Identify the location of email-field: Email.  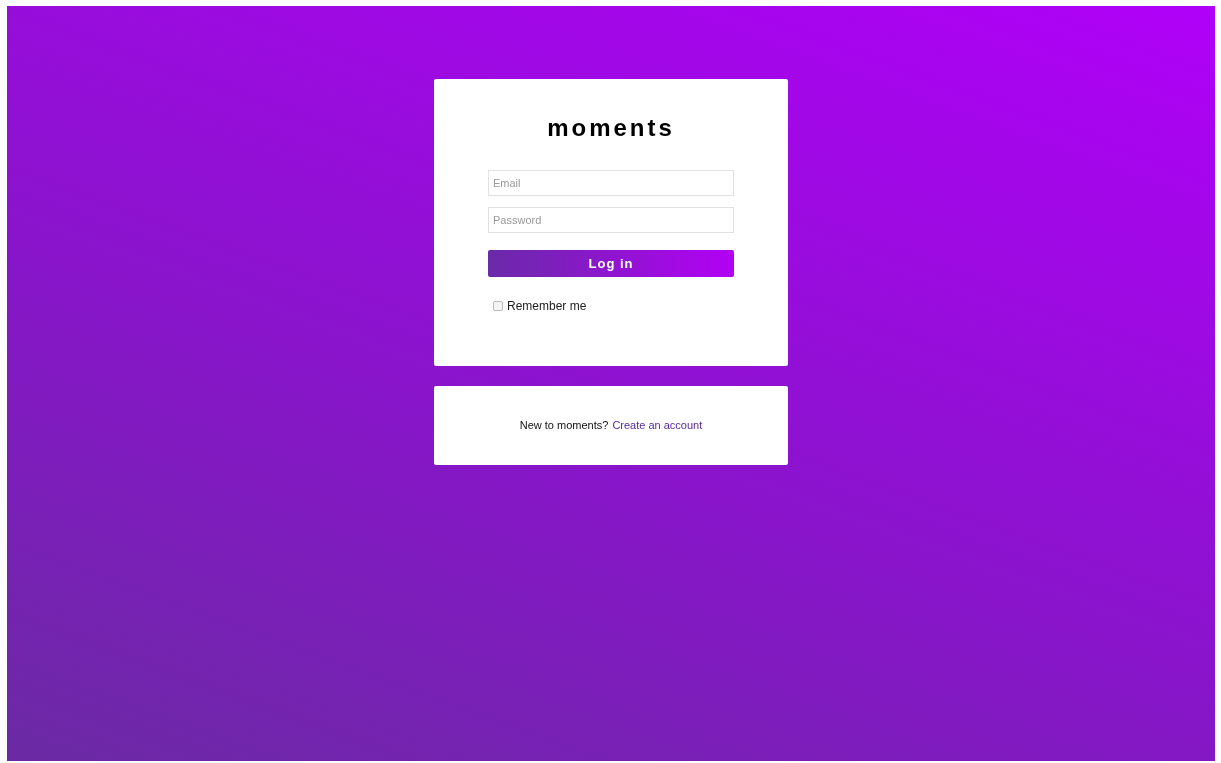
(611, 183).